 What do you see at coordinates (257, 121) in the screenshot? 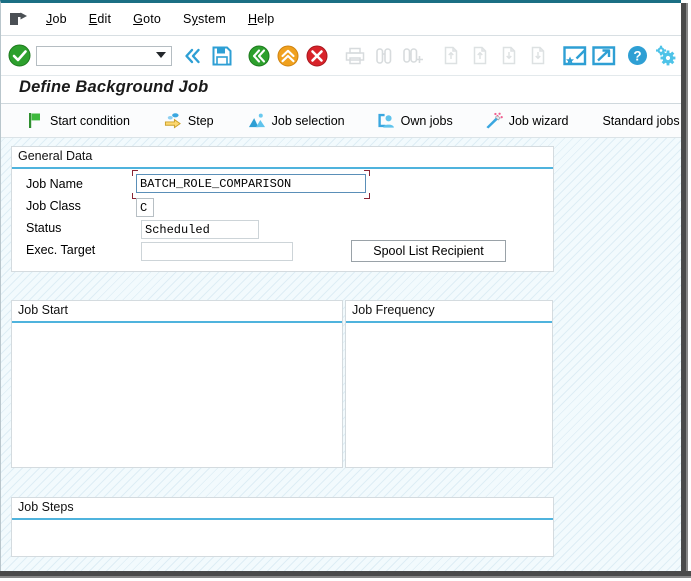
I see `blue-mountains-icon` at bounding box center [257, 121].